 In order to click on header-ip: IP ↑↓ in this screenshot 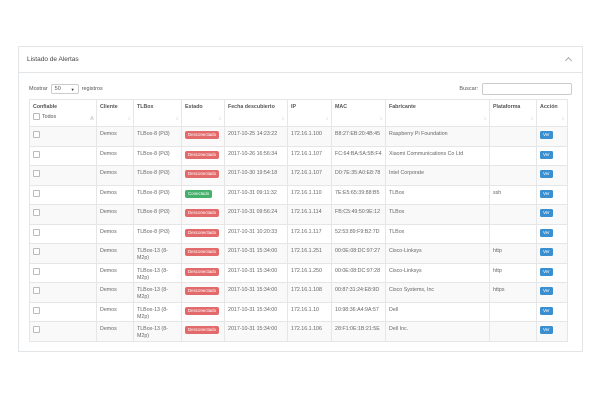, I will do `click(309, 113)`.